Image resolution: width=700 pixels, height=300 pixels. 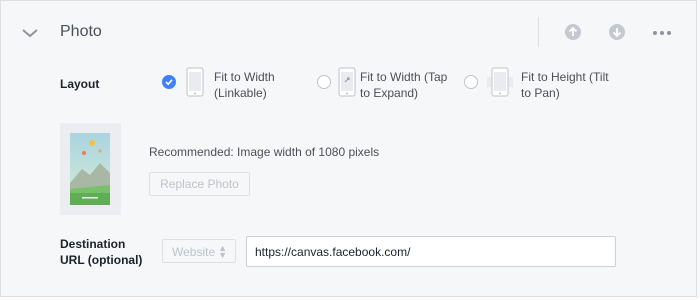 What do you see at coordinates (389, 93) in the screenshot?
I see `option-label-line2: to Expand)` at bounding box center [389, 93].